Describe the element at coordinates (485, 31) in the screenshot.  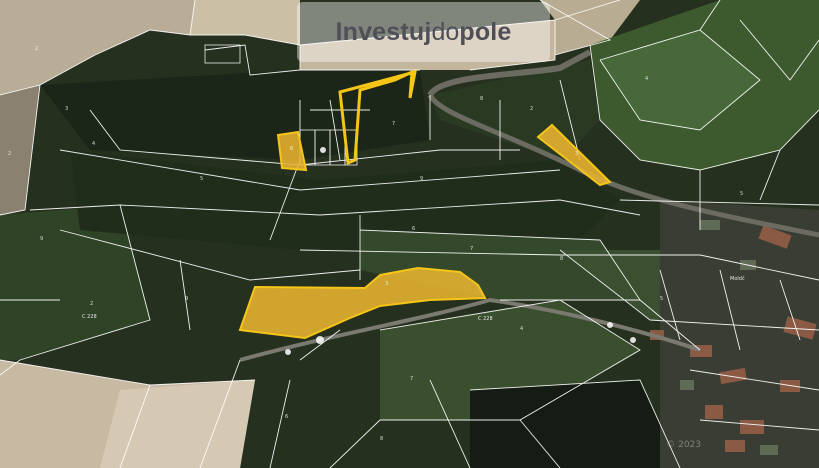
I see `brand-part3: pole` at that location.